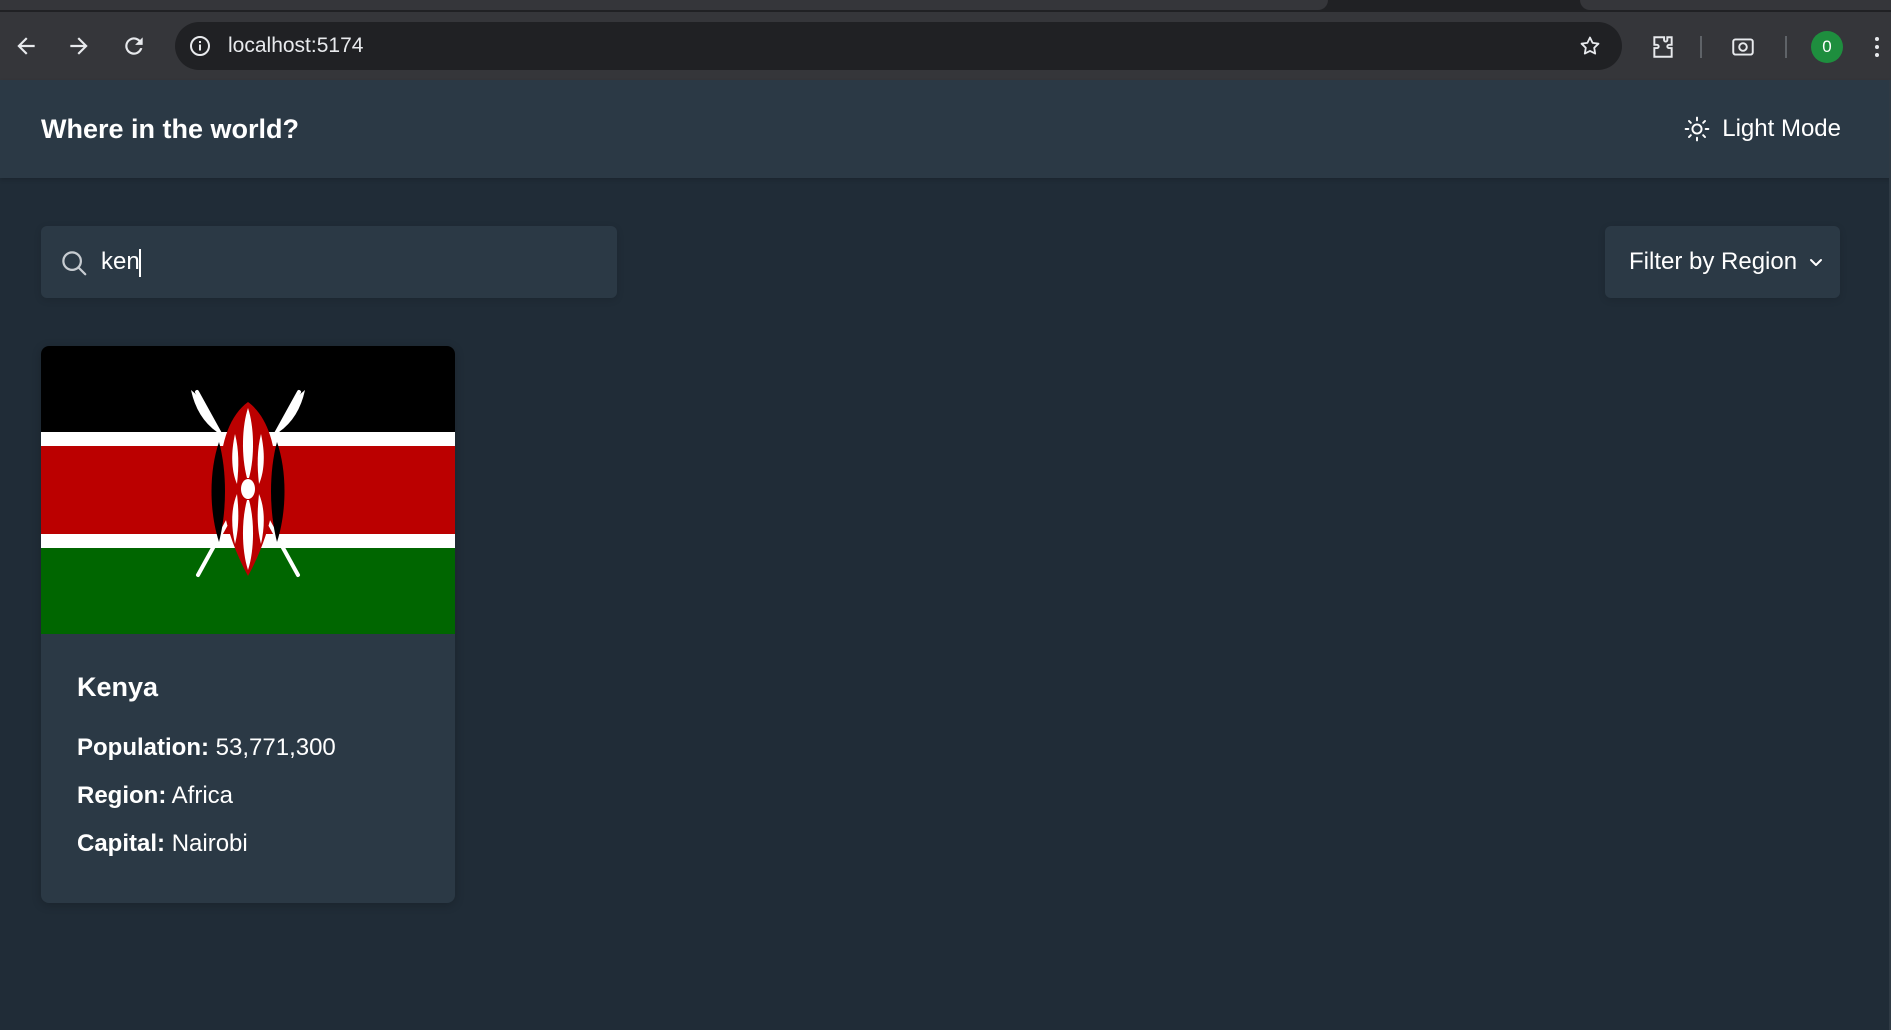 The image size is (1891, 1030). I want to click on app-title: Where in the world?, so click(170, 129).